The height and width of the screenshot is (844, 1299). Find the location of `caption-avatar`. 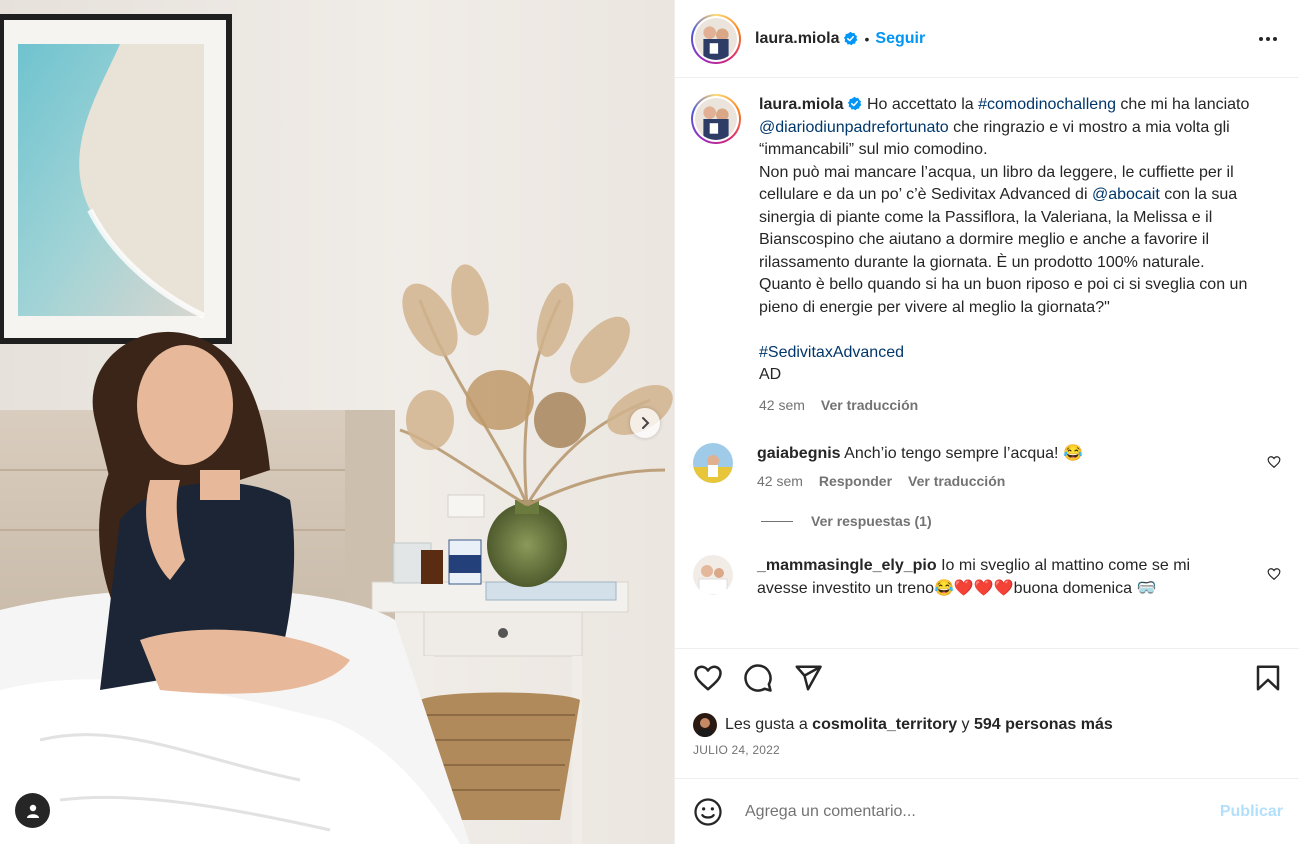

caption-avatar is located at coordinates (716, 119).